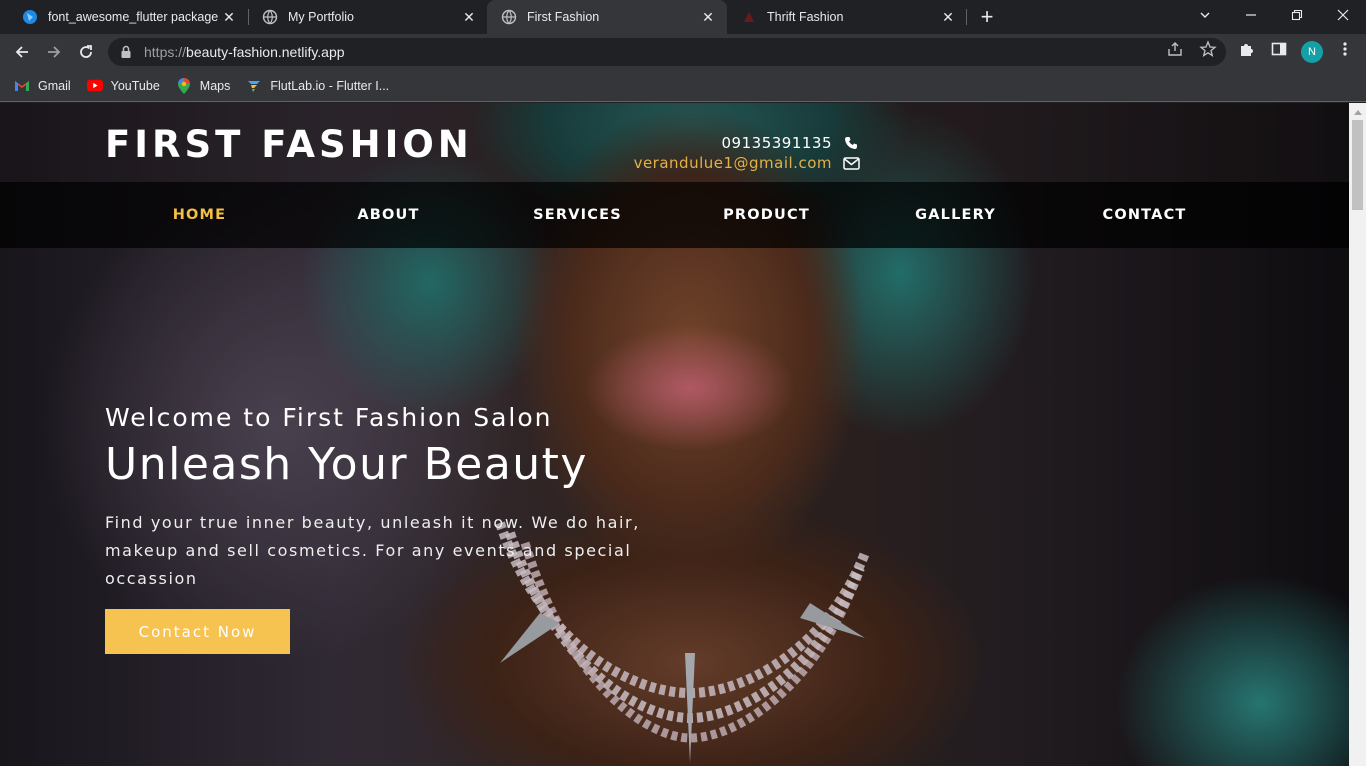 The height and width of the screenshot is (766, 1366). Describe the element at coordinates (289, 144) in the screenshot. I see `site-brand-logo: FIRST FASHION` at that location.